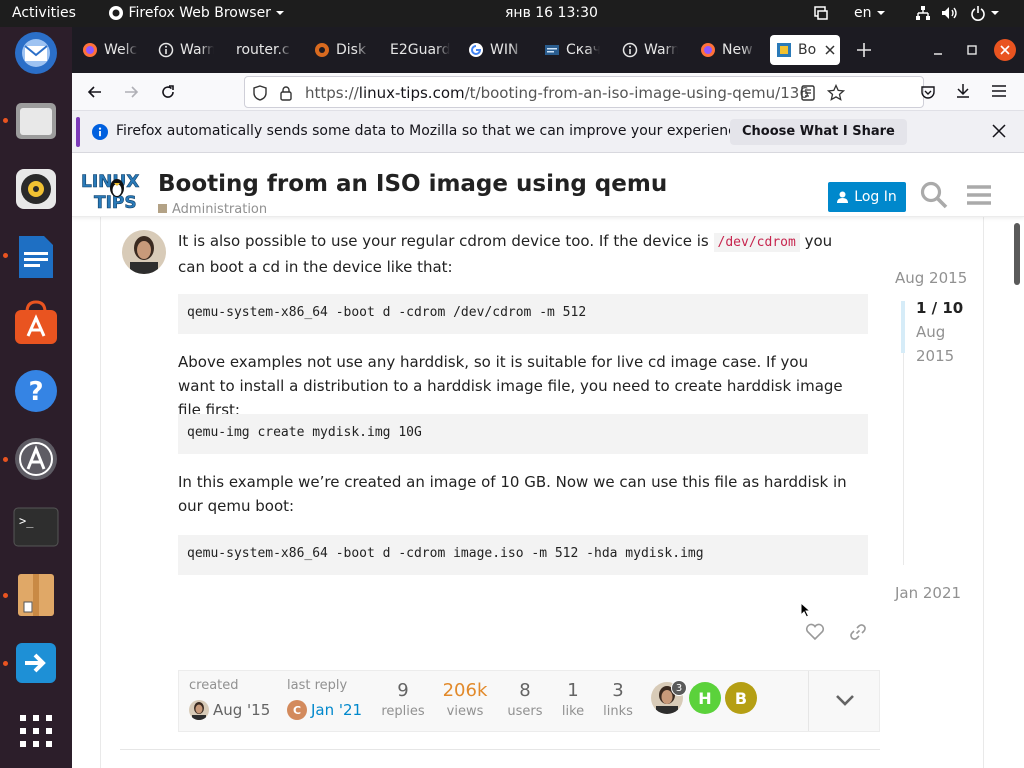  What do you see at coordinates (963, 91) in the screenshot?
I see `downloads-icon` at bounding box center [963, 91].